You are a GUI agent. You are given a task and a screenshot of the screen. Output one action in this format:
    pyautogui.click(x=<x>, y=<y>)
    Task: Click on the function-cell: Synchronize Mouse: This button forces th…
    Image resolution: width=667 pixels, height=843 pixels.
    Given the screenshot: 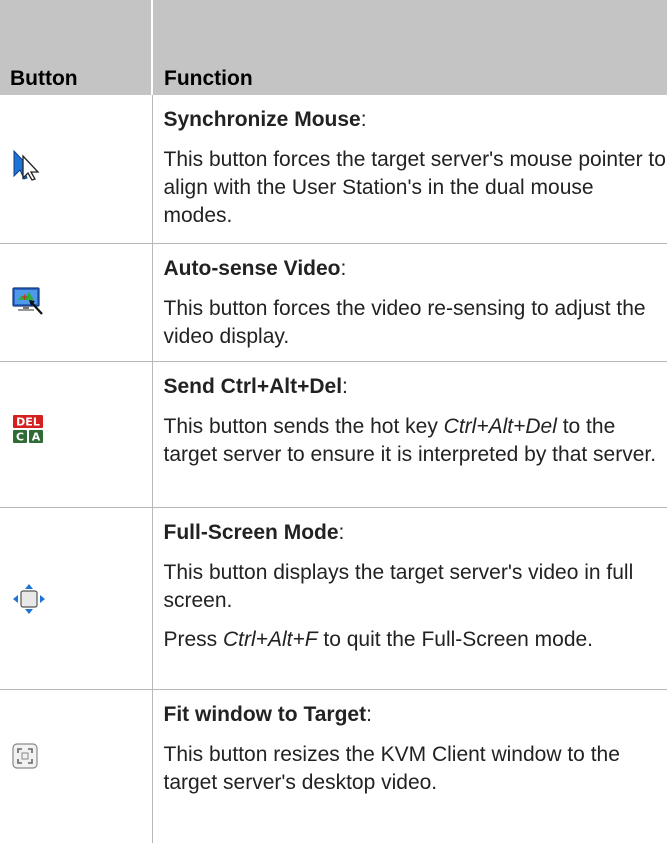 What is the action you would take?
    pyautogui.click(x=409, y=169)
    